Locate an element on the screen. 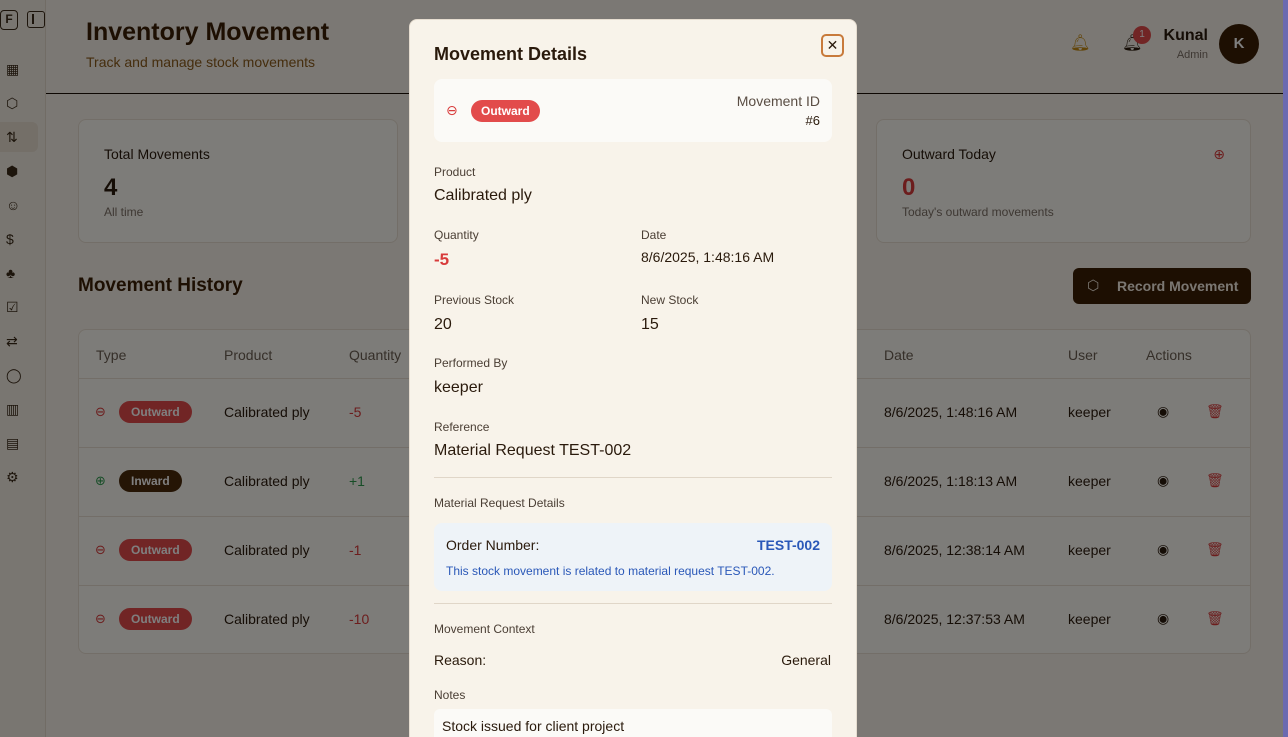 This screenshot has height=737, width=1288. reason-label: Reason: is located at coordinates (460, 660).